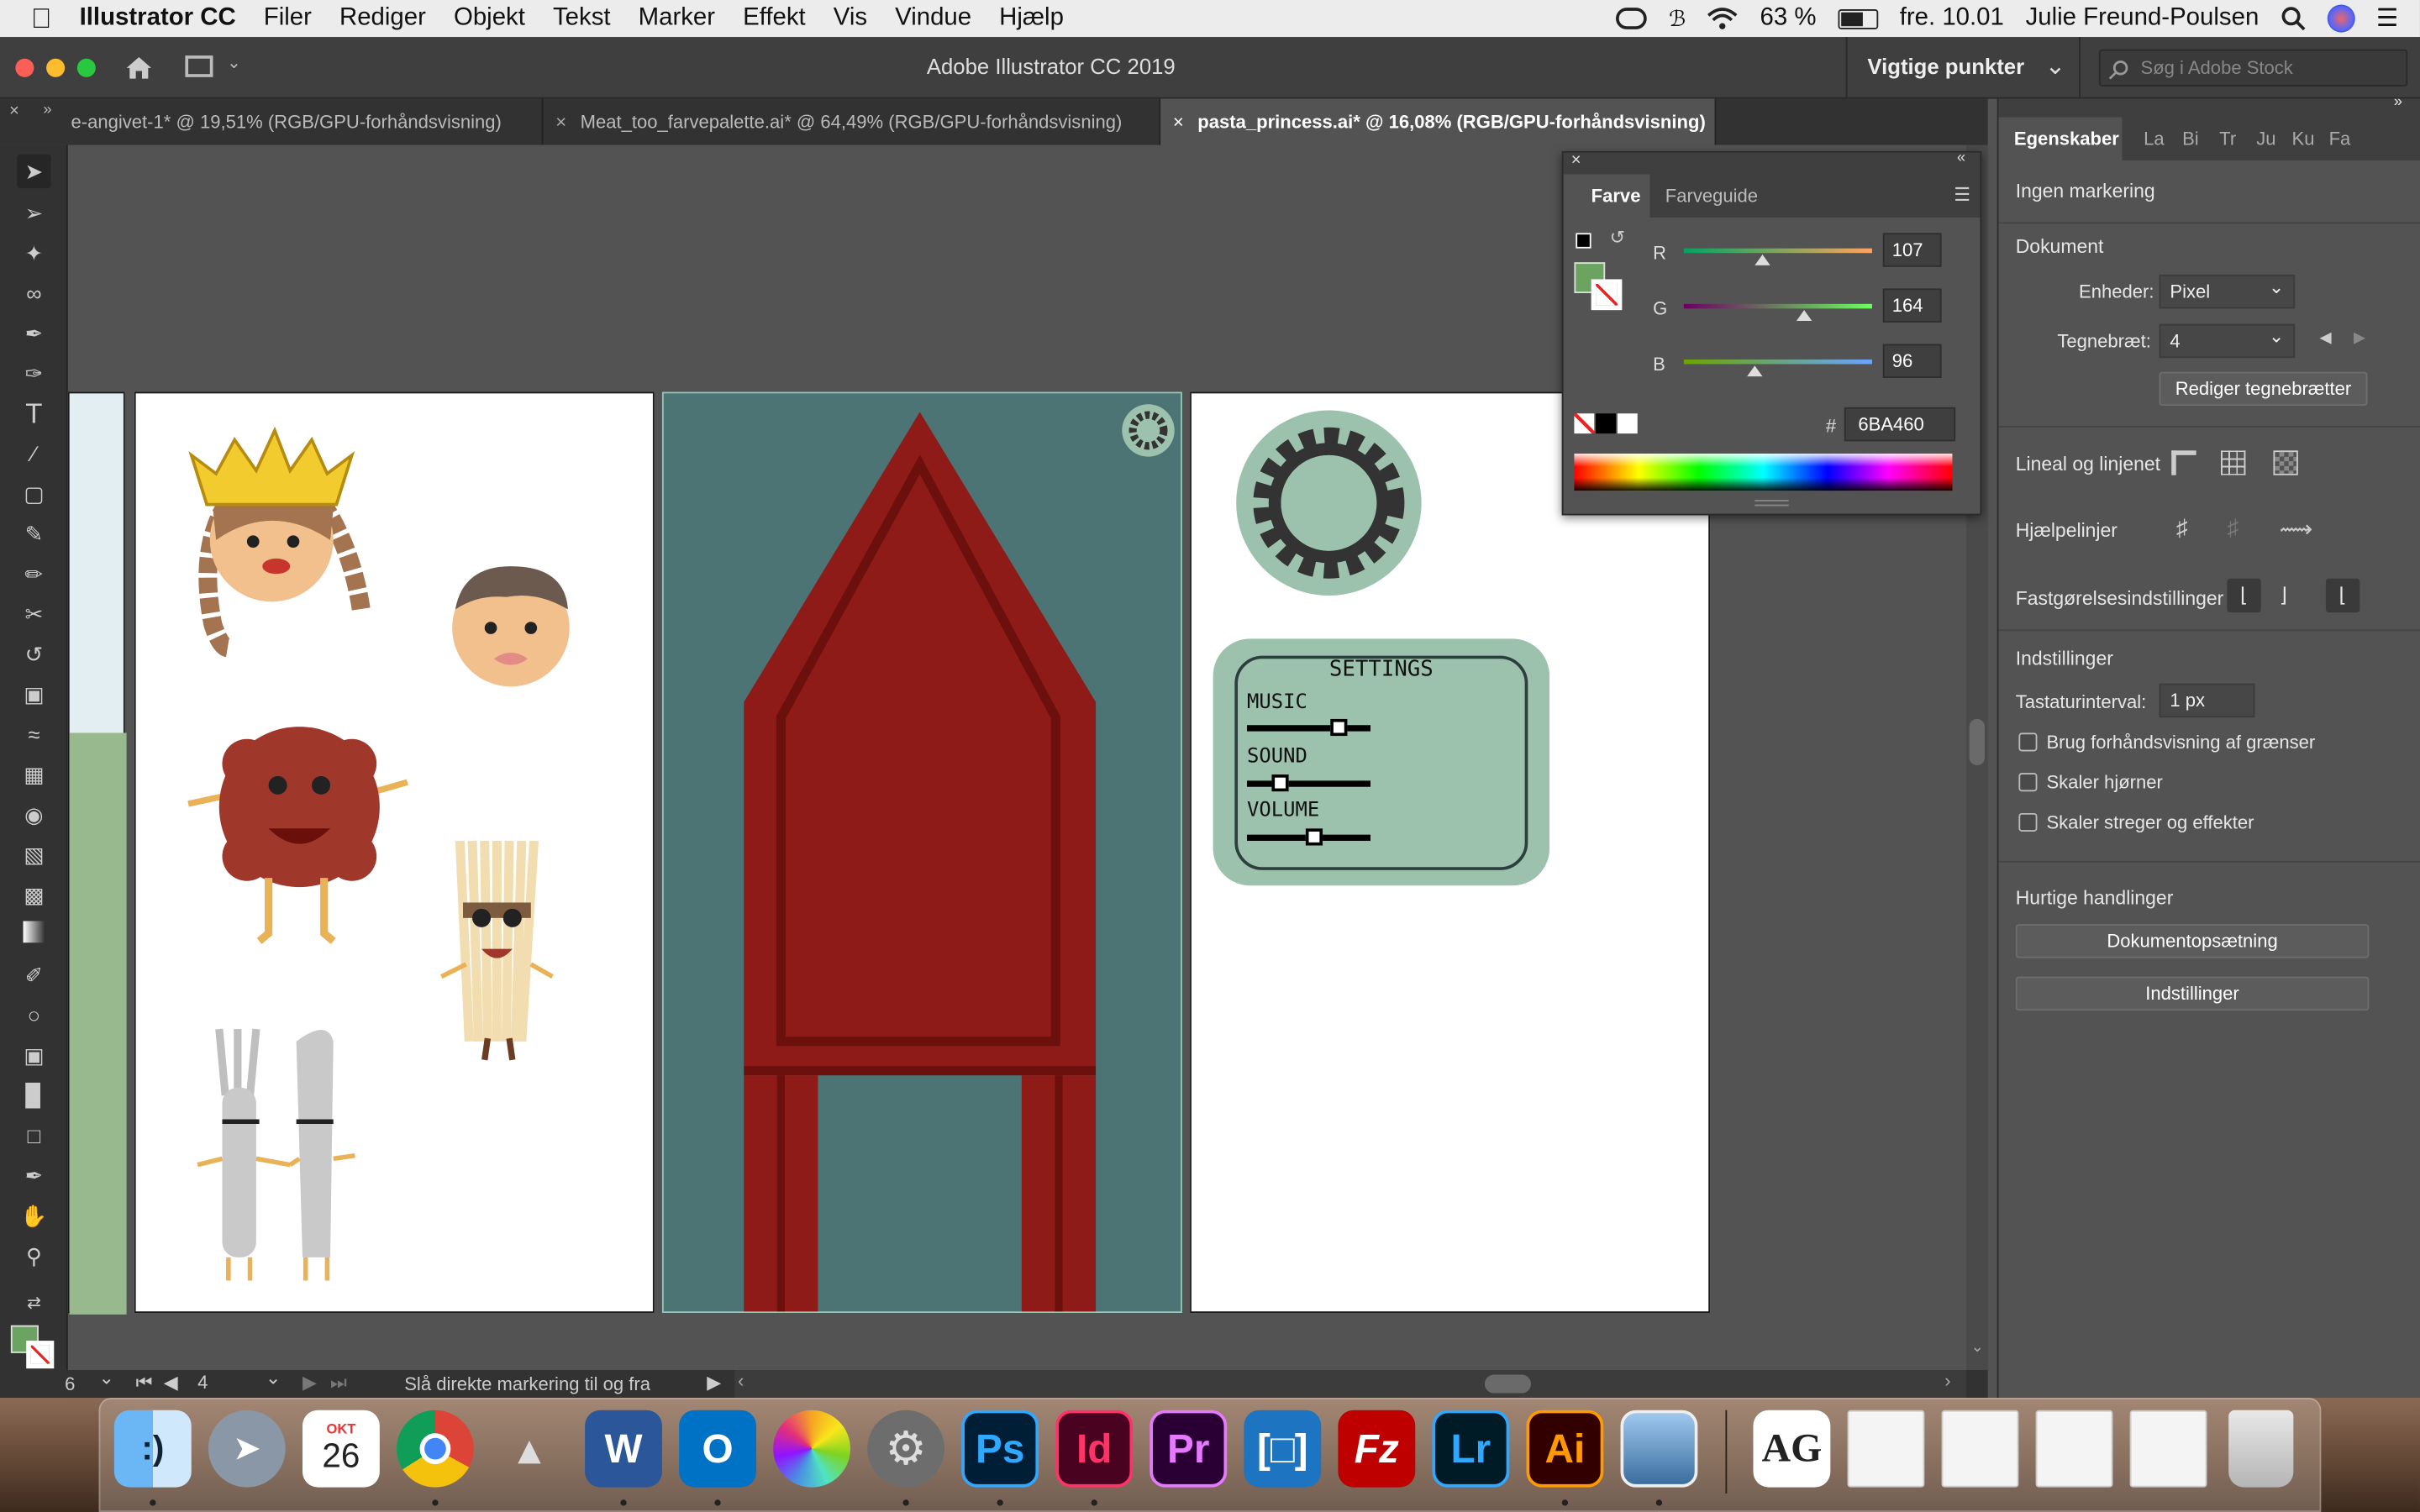 The height and width of the screenshot is (1512, 2420). I want to click on zoom-value: 6, so click(70, 1384).